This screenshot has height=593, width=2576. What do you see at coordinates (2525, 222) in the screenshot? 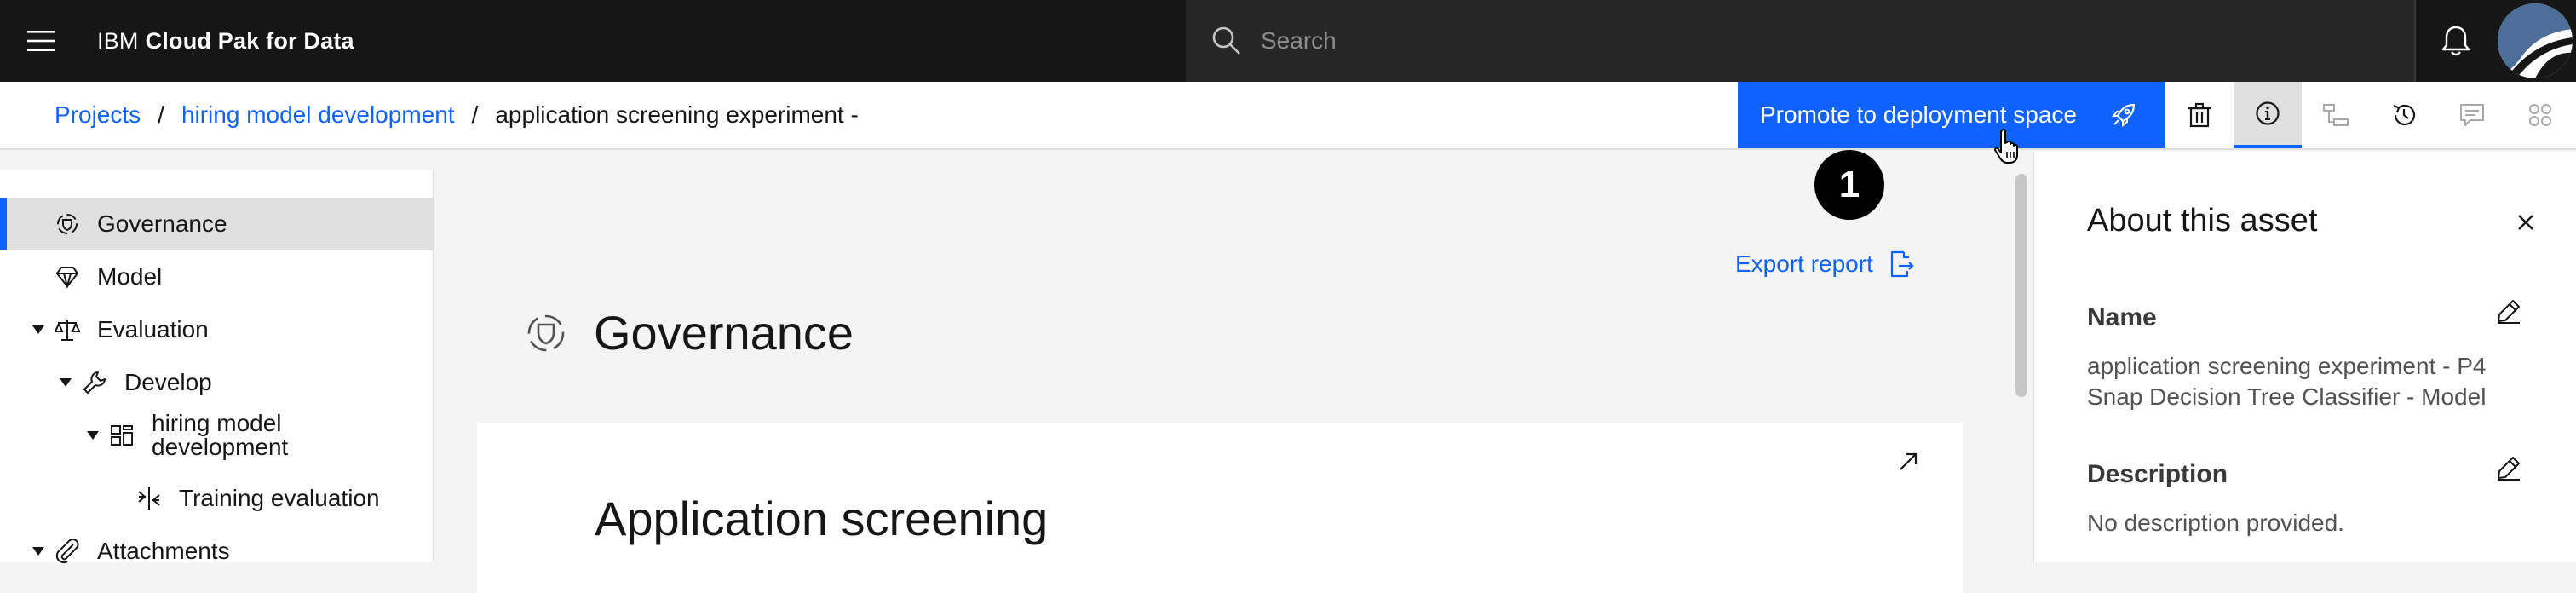
I see `close-icon` at bounding box center [2525, 222].